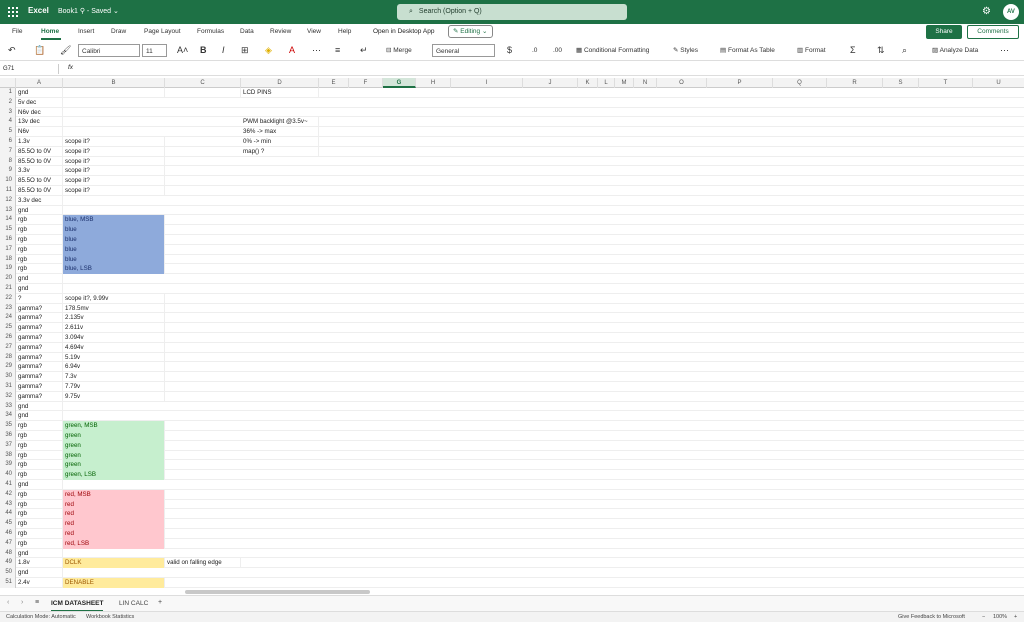 This screenshot has height=623, width=1024. Describe the element at coordinates (12, 50) in the screenshot. I see `undo-icon: ↶` at that location.